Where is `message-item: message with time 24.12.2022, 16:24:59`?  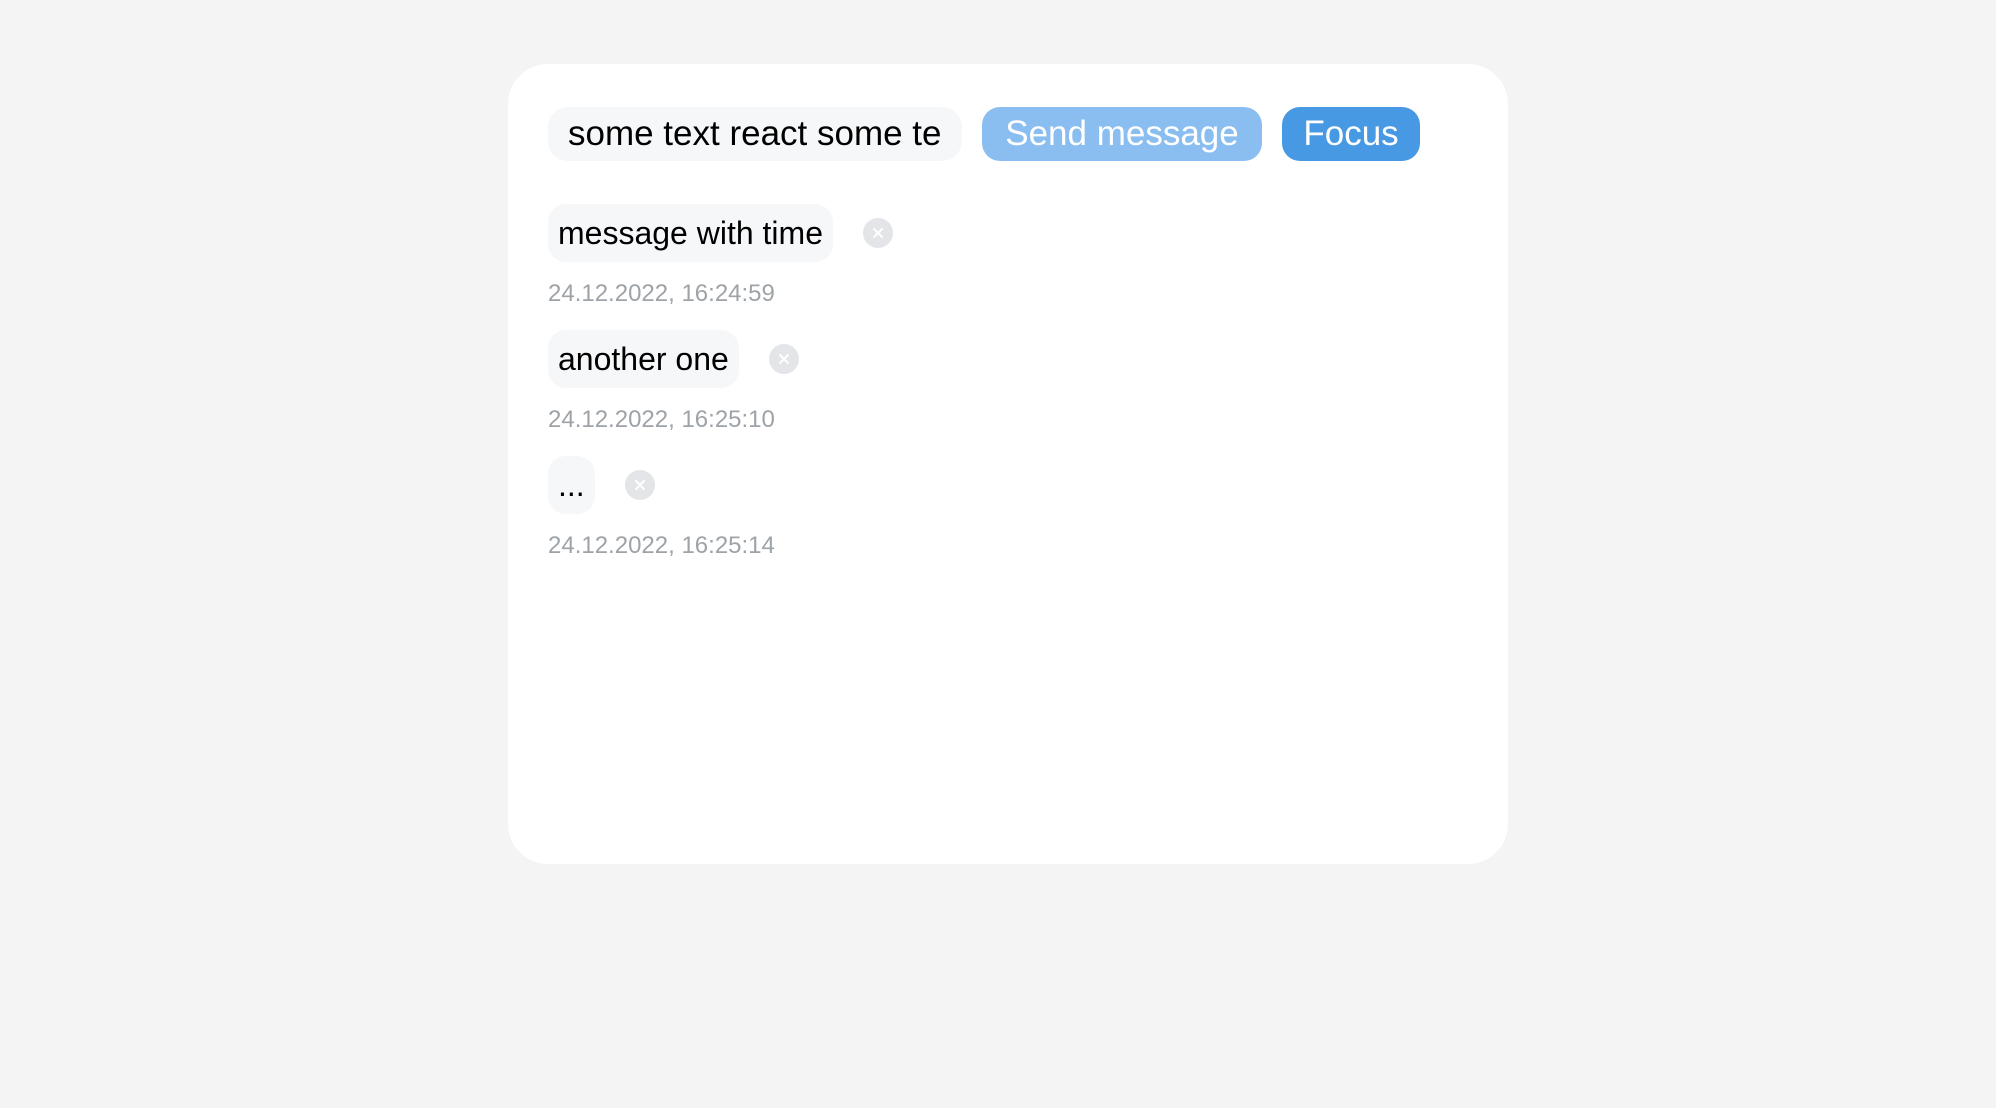 message-item: message with time 24.12.2022, 16:24:59 is located at coordinates (720, 267).